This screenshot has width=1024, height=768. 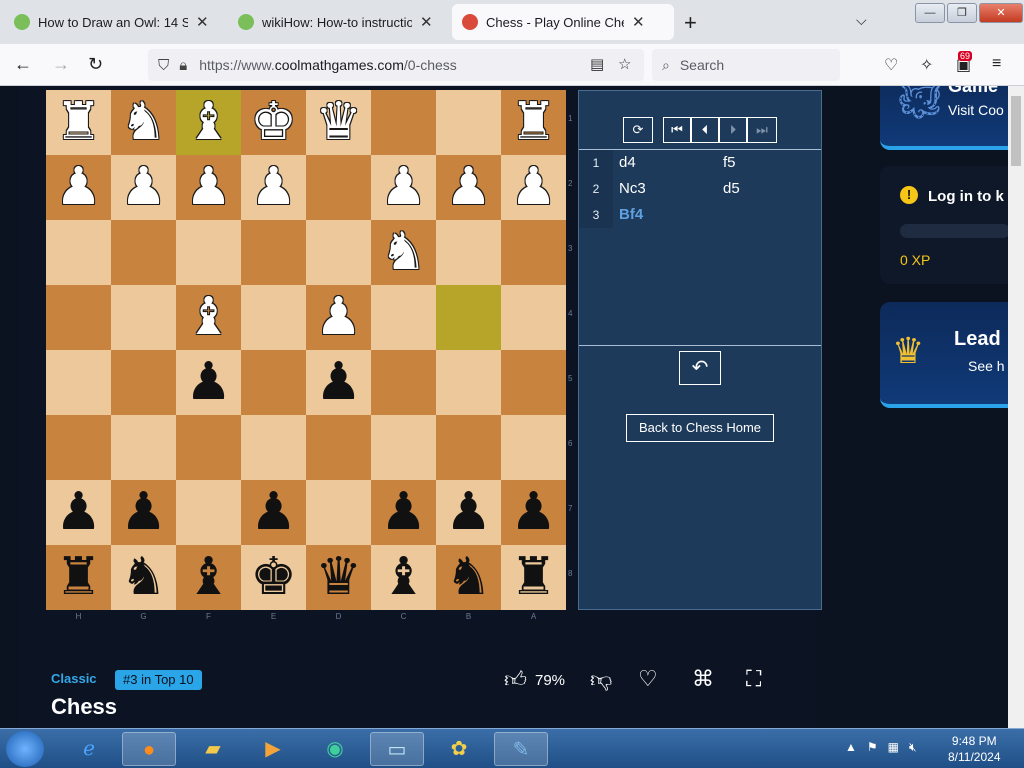 What do you see at coordinates (1016, 131) in the screenshot?
I see `scrollbar-thumb` at bounding box center [1016, 131].